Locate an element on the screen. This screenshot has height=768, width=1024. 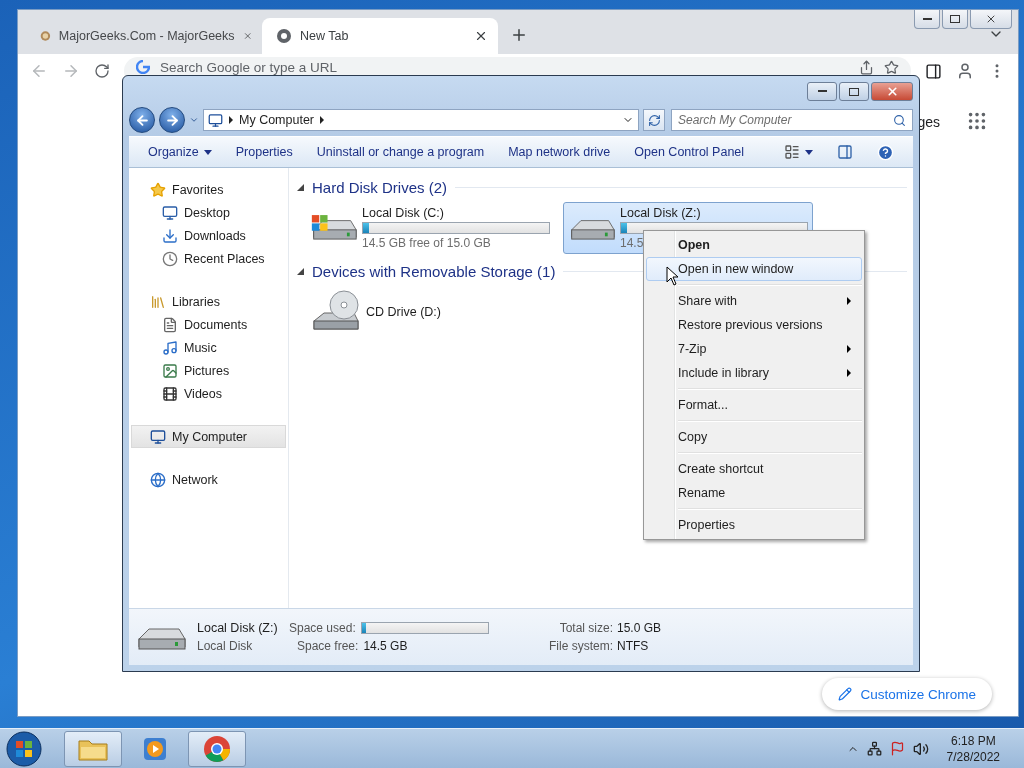
document-icon is located at coordinates (170, 324).